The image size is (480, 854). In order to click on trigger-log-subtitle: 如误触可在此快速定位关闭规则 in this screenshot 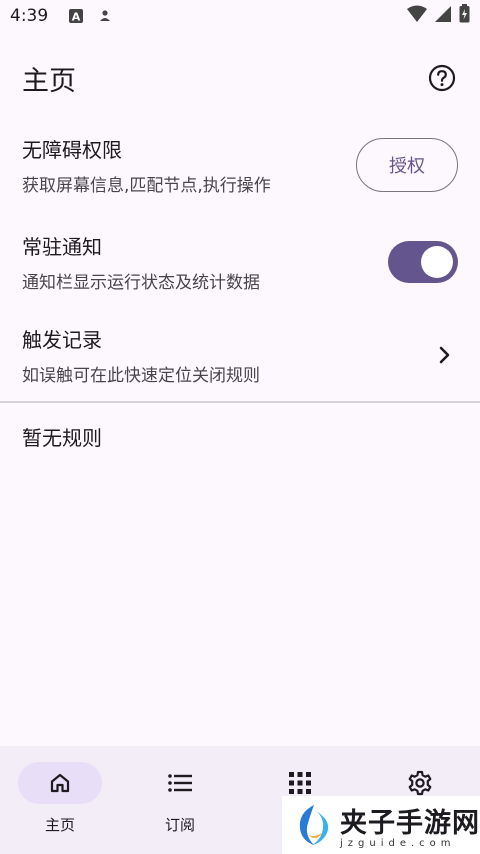, I will do `click(141, 376)`.